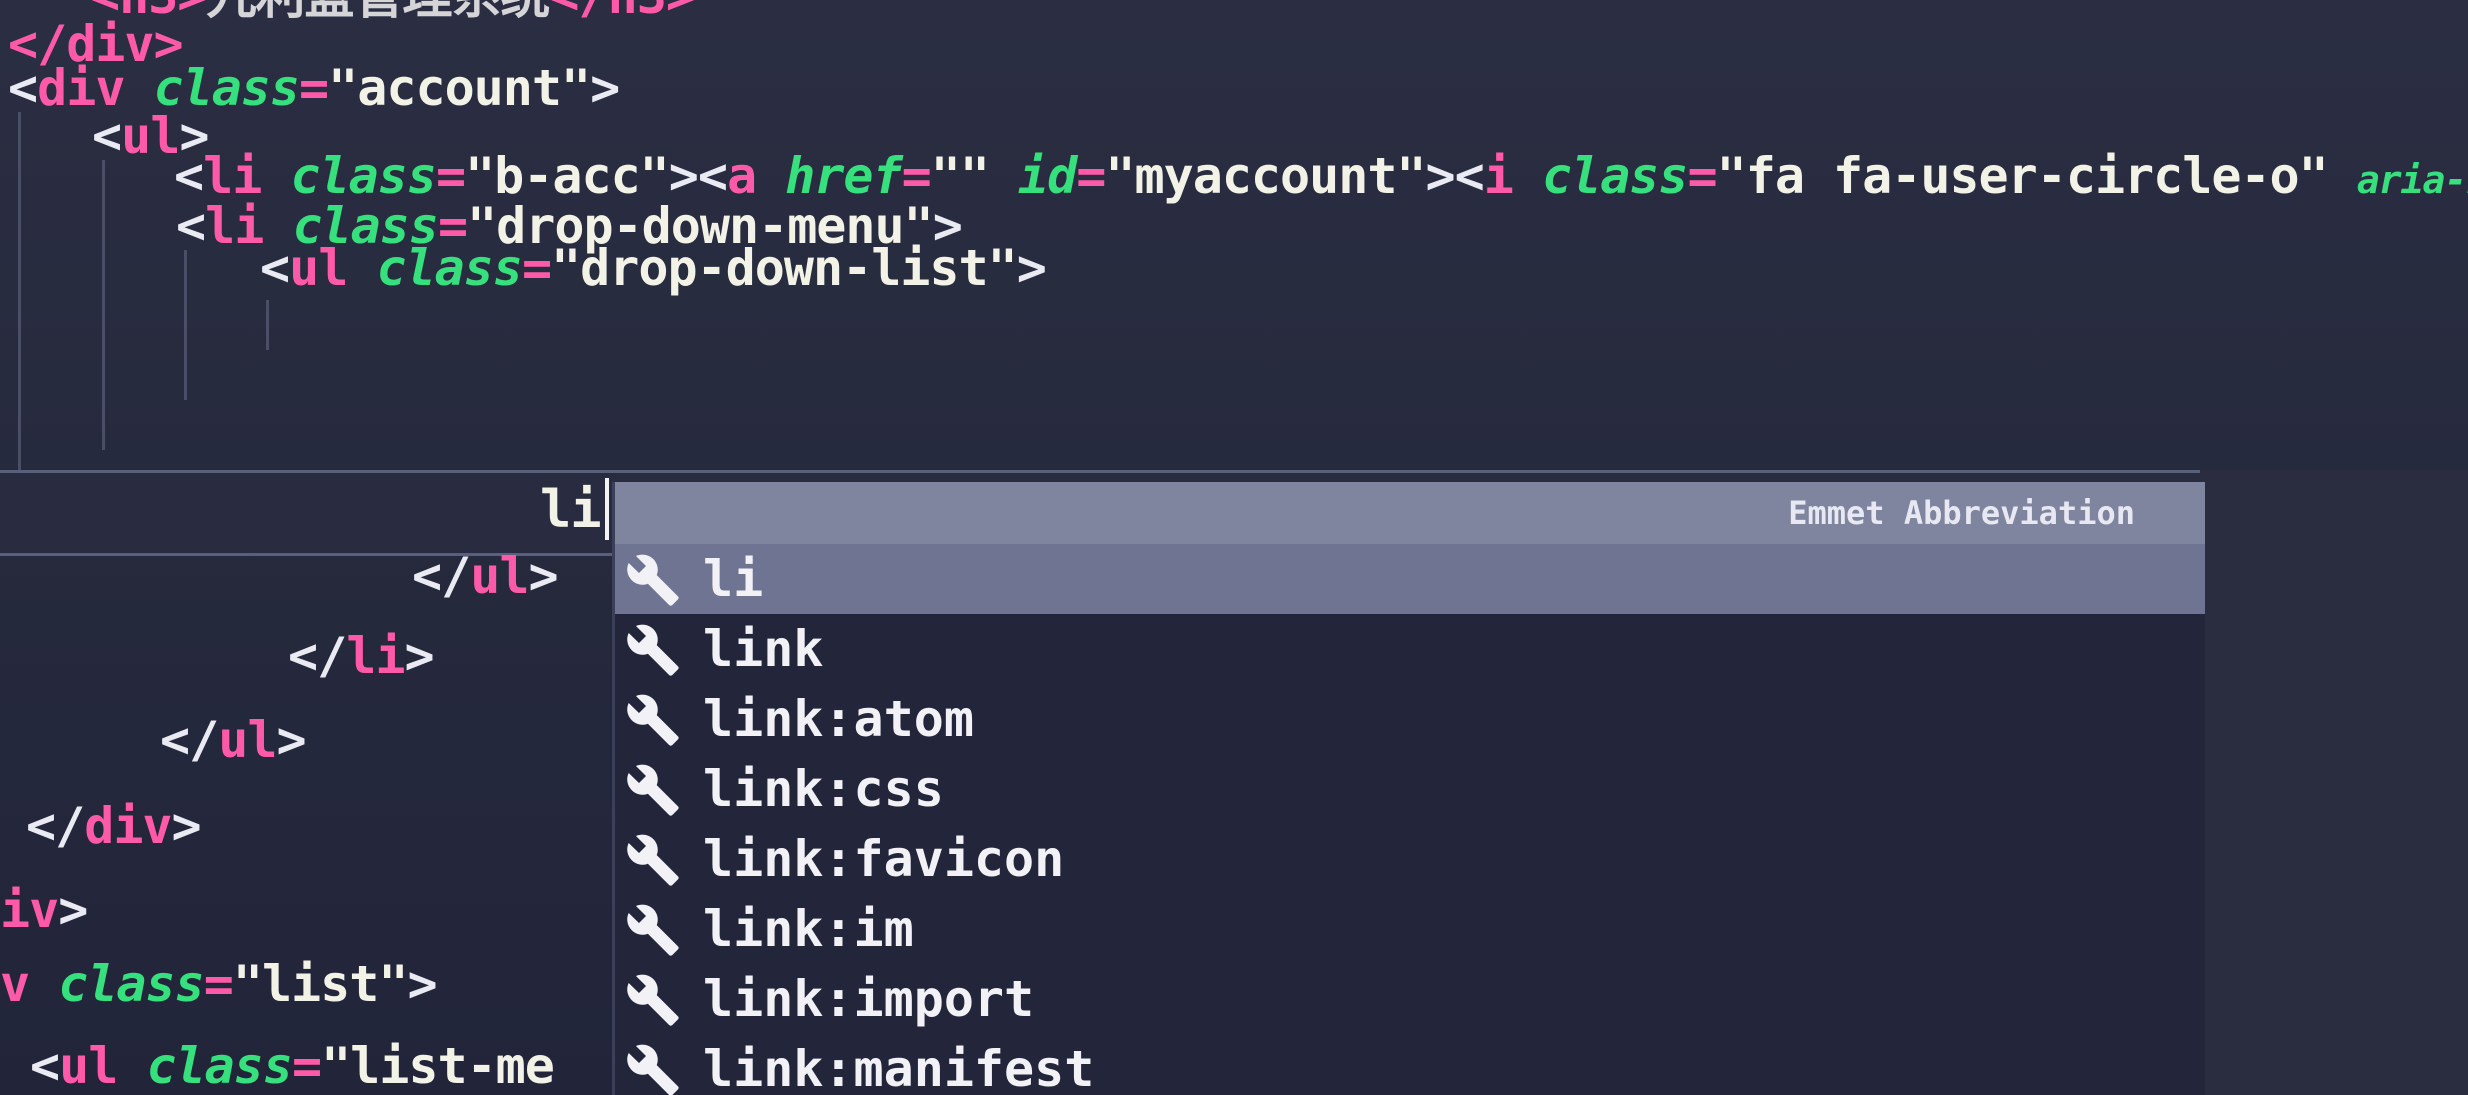  Describe the element at coordinates (320, 984) in the screenshot. I see `code-token: "list"` at that location.